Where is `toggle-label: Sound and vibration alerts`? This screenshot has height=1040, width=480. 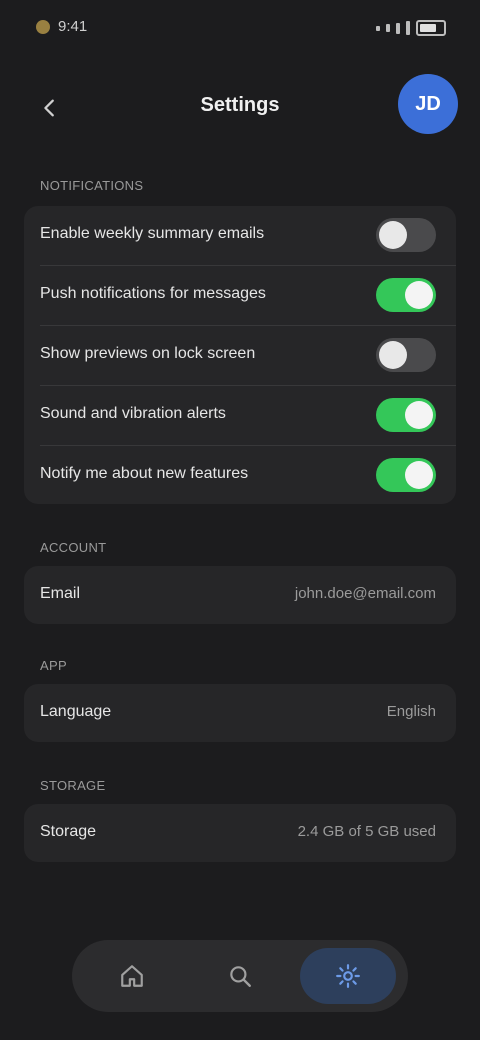 toggle-label: Sound and vibration alerts is located at coordinates (133, 413).